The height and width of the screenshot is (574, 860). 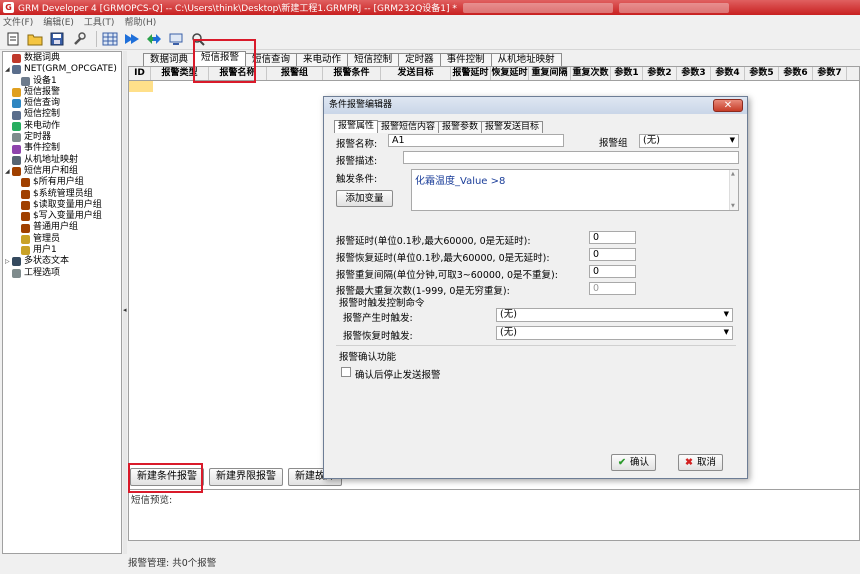 What do you see at coordinates (419, 59) in the screenshot?
I see `main-tab: 定时器` at bounding box center [419, 59].